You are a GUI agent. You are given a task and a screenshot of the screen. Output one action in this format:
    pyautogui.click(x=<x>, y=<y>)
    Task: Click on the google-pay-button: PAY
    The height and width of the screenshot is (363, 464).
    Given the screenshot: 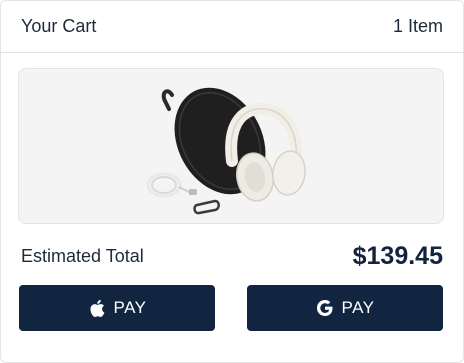 What is the action you would take?
    pyautogui.click(x=345, y=308)
    